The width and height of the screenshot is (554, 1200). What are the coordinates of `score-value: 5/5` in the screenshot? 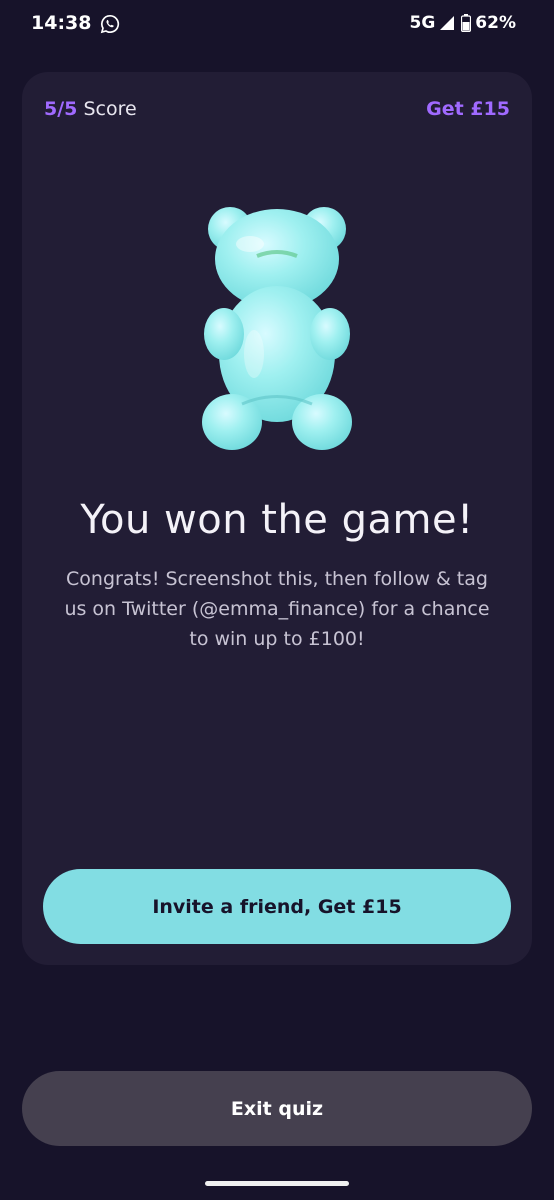 It's located at (61, 109).